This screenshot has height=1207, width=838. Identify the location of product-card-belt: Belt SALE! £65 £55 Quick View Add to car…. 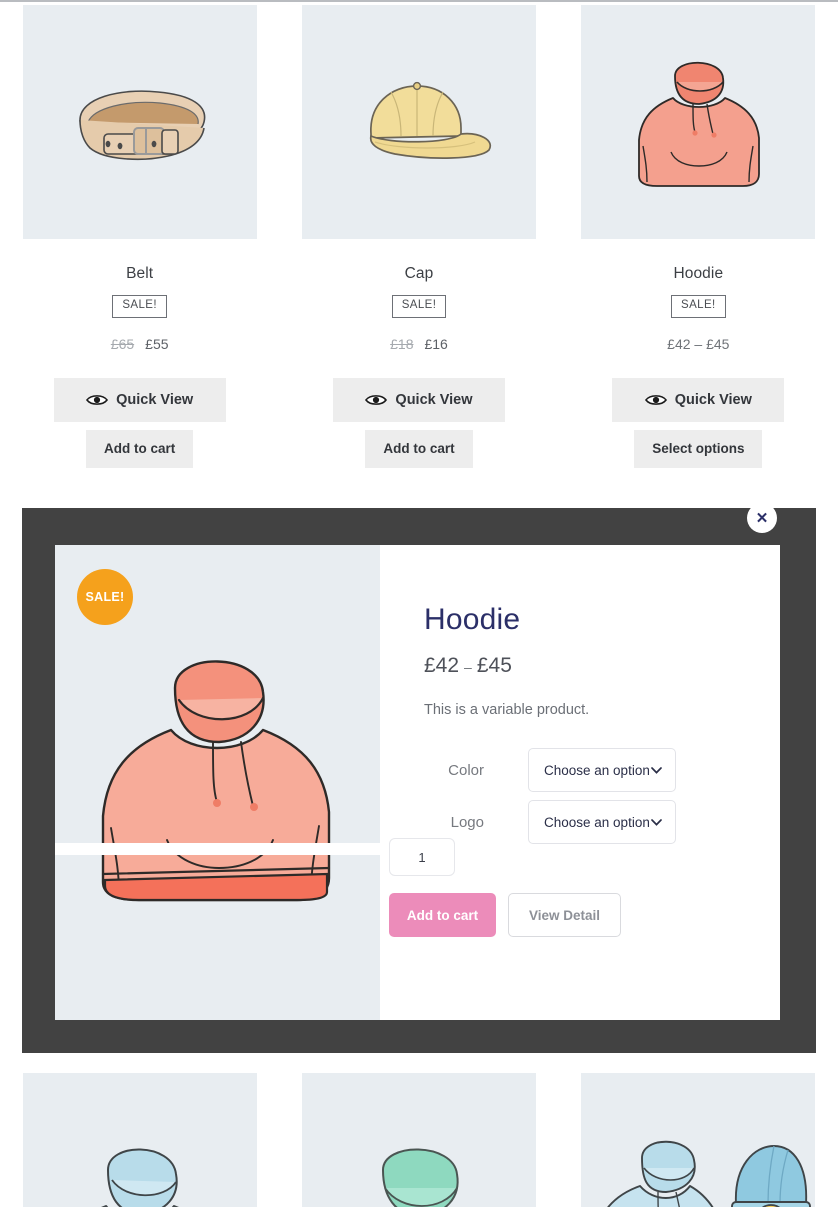
(139, 236).